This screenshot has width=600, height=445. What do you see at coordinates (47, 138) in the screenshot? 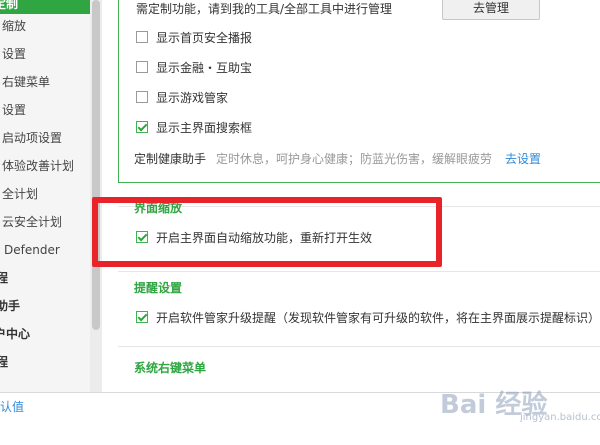
I see `sidebar-item-startup: 启动项设置` at bounding box center [47, 138].